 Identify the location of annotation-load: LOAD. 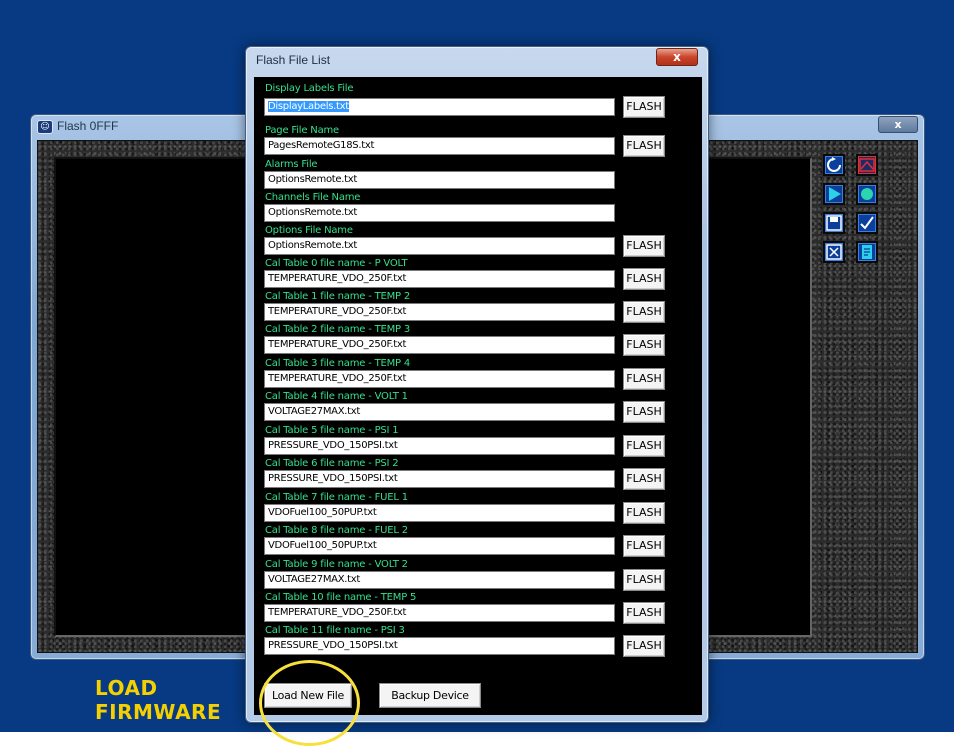
(126, 688).